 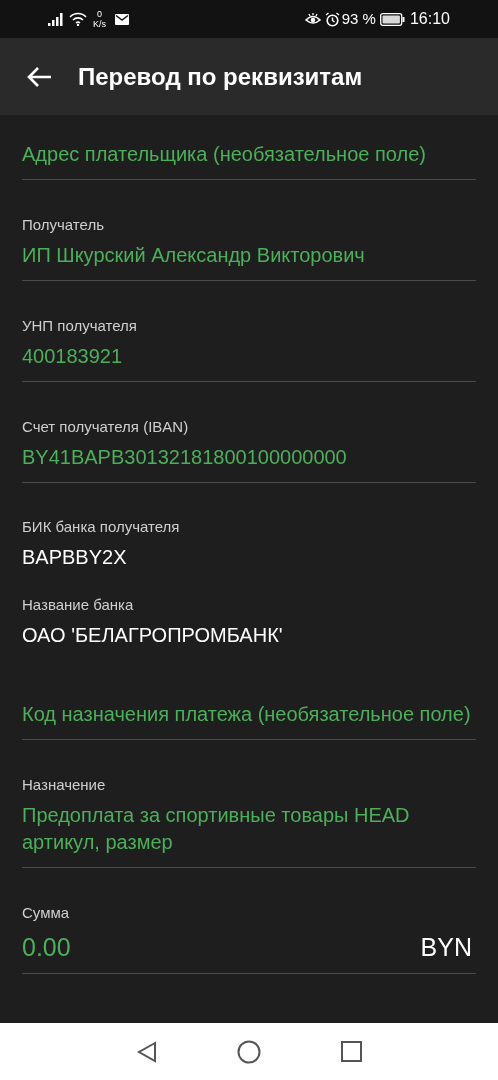 I want to click on field-label: Сумма, so click(x=46, y=913).